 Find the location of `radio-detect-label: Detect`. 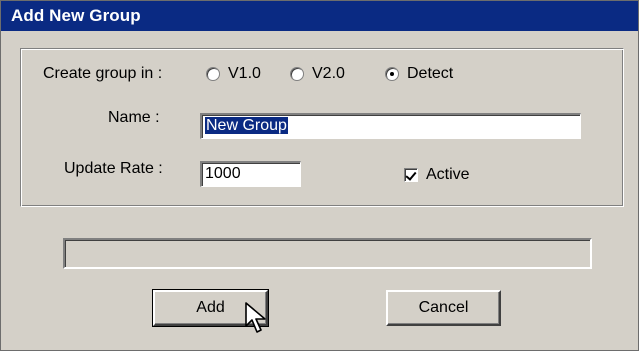

radio-detect-label: Detect is located at coordinates (430, 73).